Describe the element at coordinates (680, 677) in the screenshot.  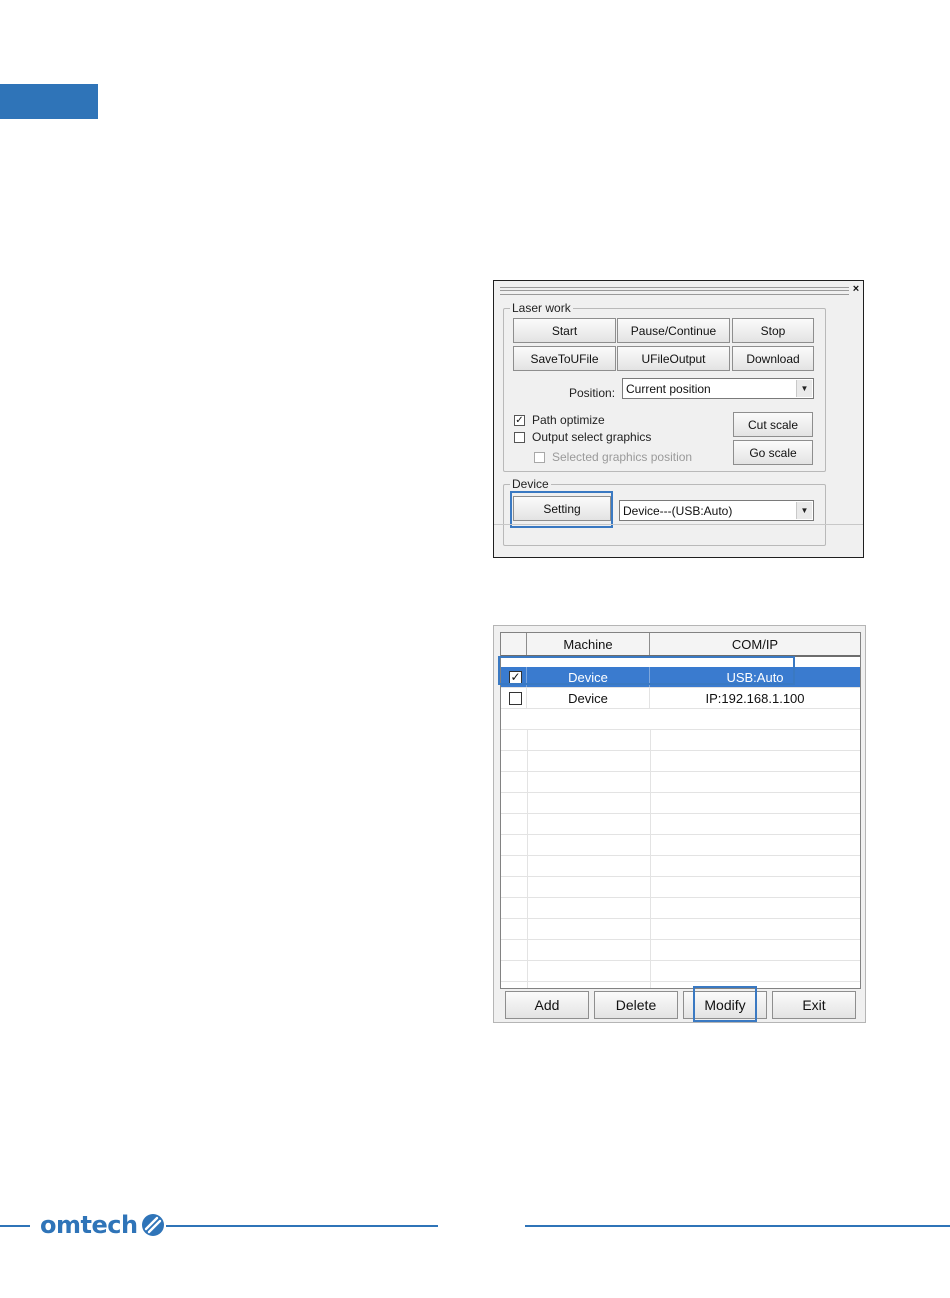
I see `table-row: ✓ Device USB:Auto` at that location.